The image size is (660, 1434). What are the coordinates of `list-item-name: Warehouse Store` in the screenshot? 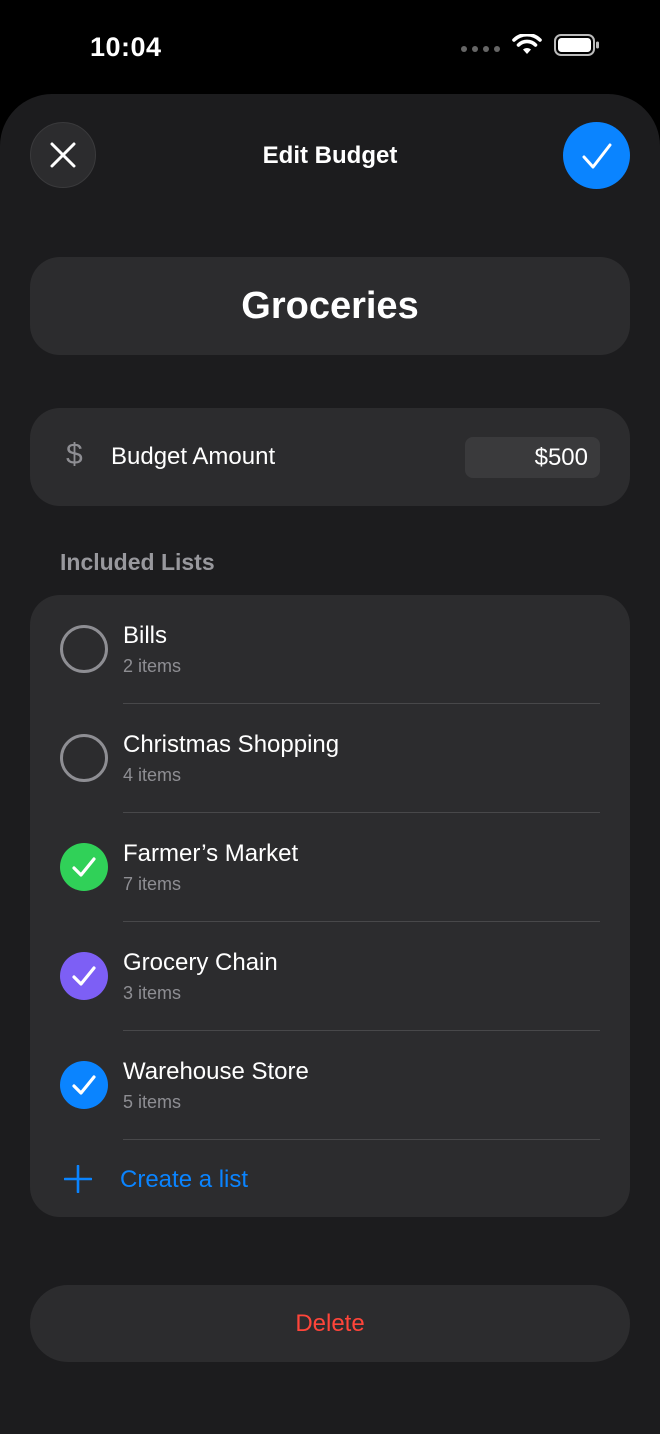 It's located at (216, 1071).